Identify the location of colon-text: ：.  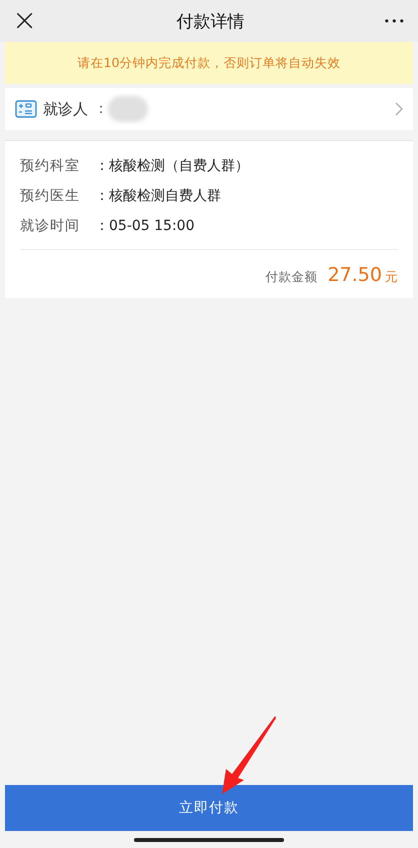
(101, 109).